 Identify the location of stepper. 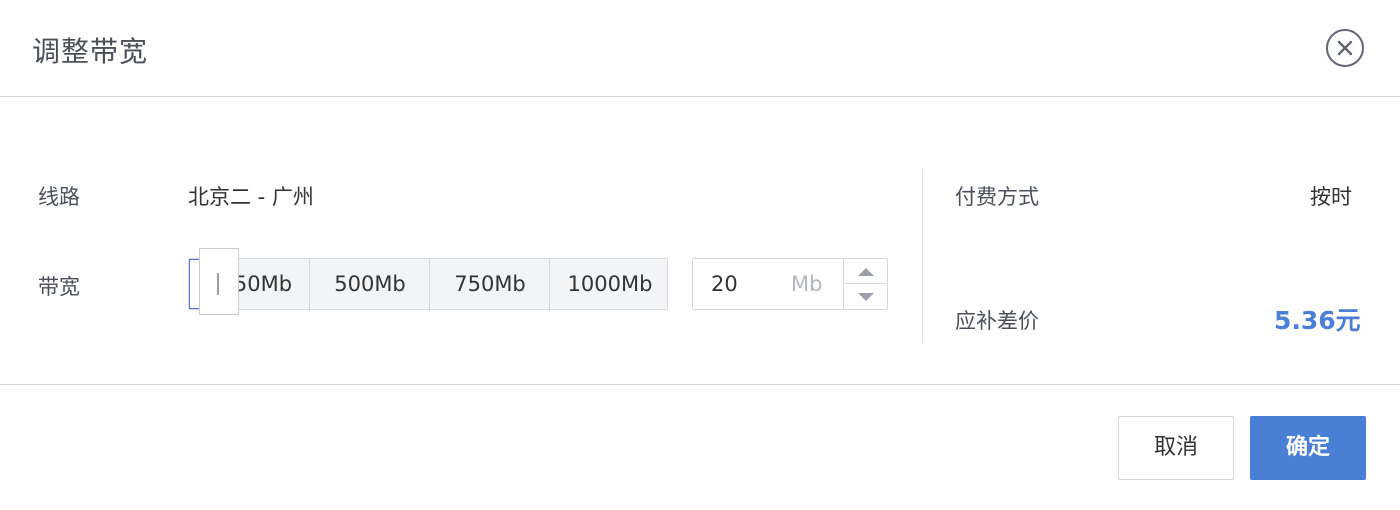
(865, 284).